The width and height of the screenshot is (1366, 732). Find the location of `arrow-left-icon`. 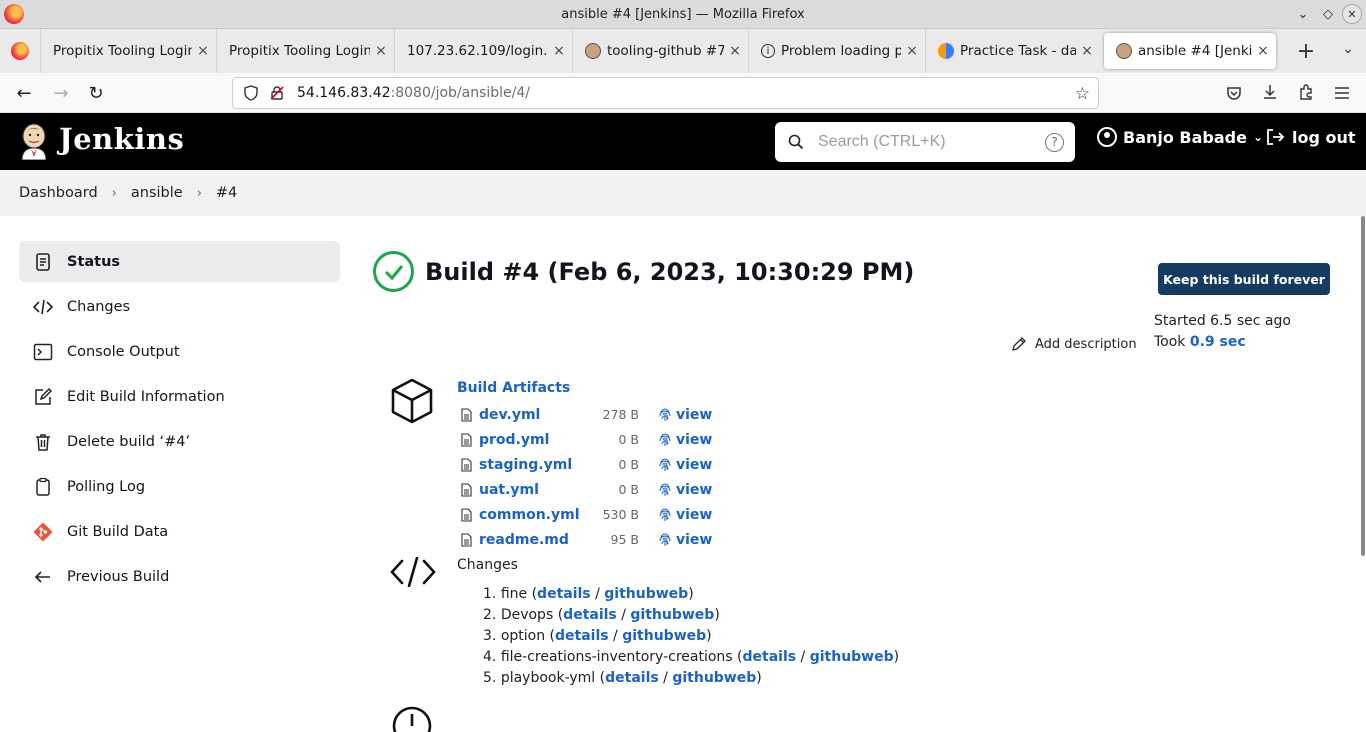

arrow-left-icon is located at coordinates (42, 576).